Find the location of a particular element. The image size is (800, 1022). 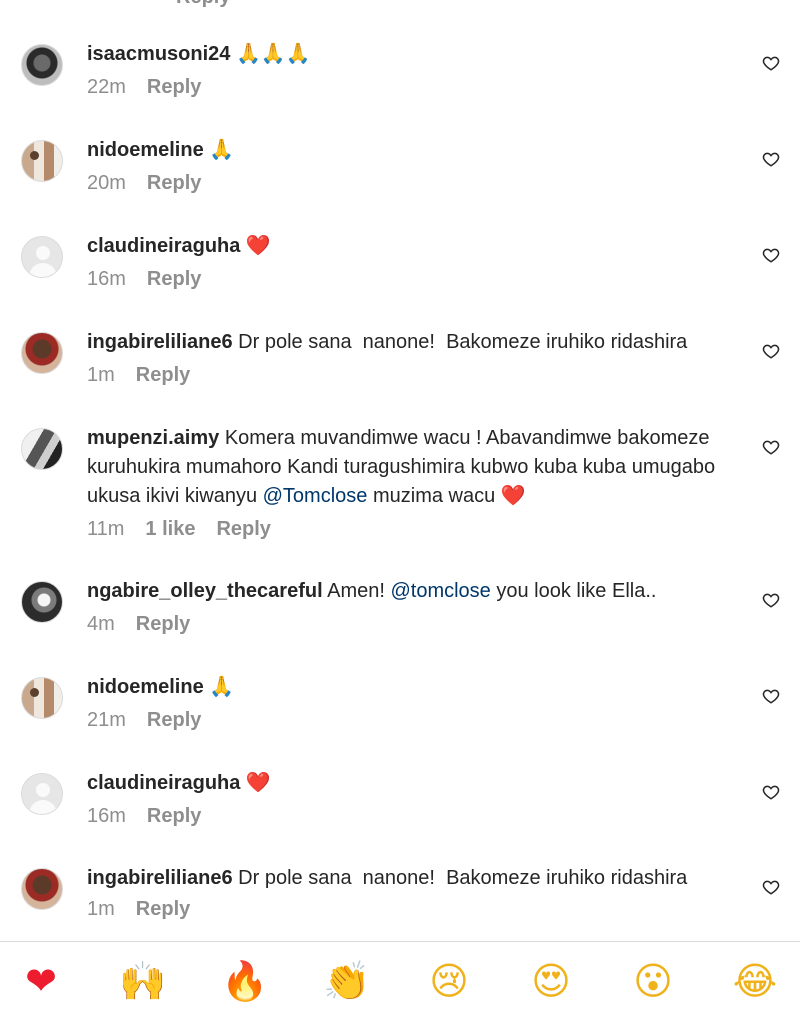

comment-text: Amen! is located at coordinates (356, 591).